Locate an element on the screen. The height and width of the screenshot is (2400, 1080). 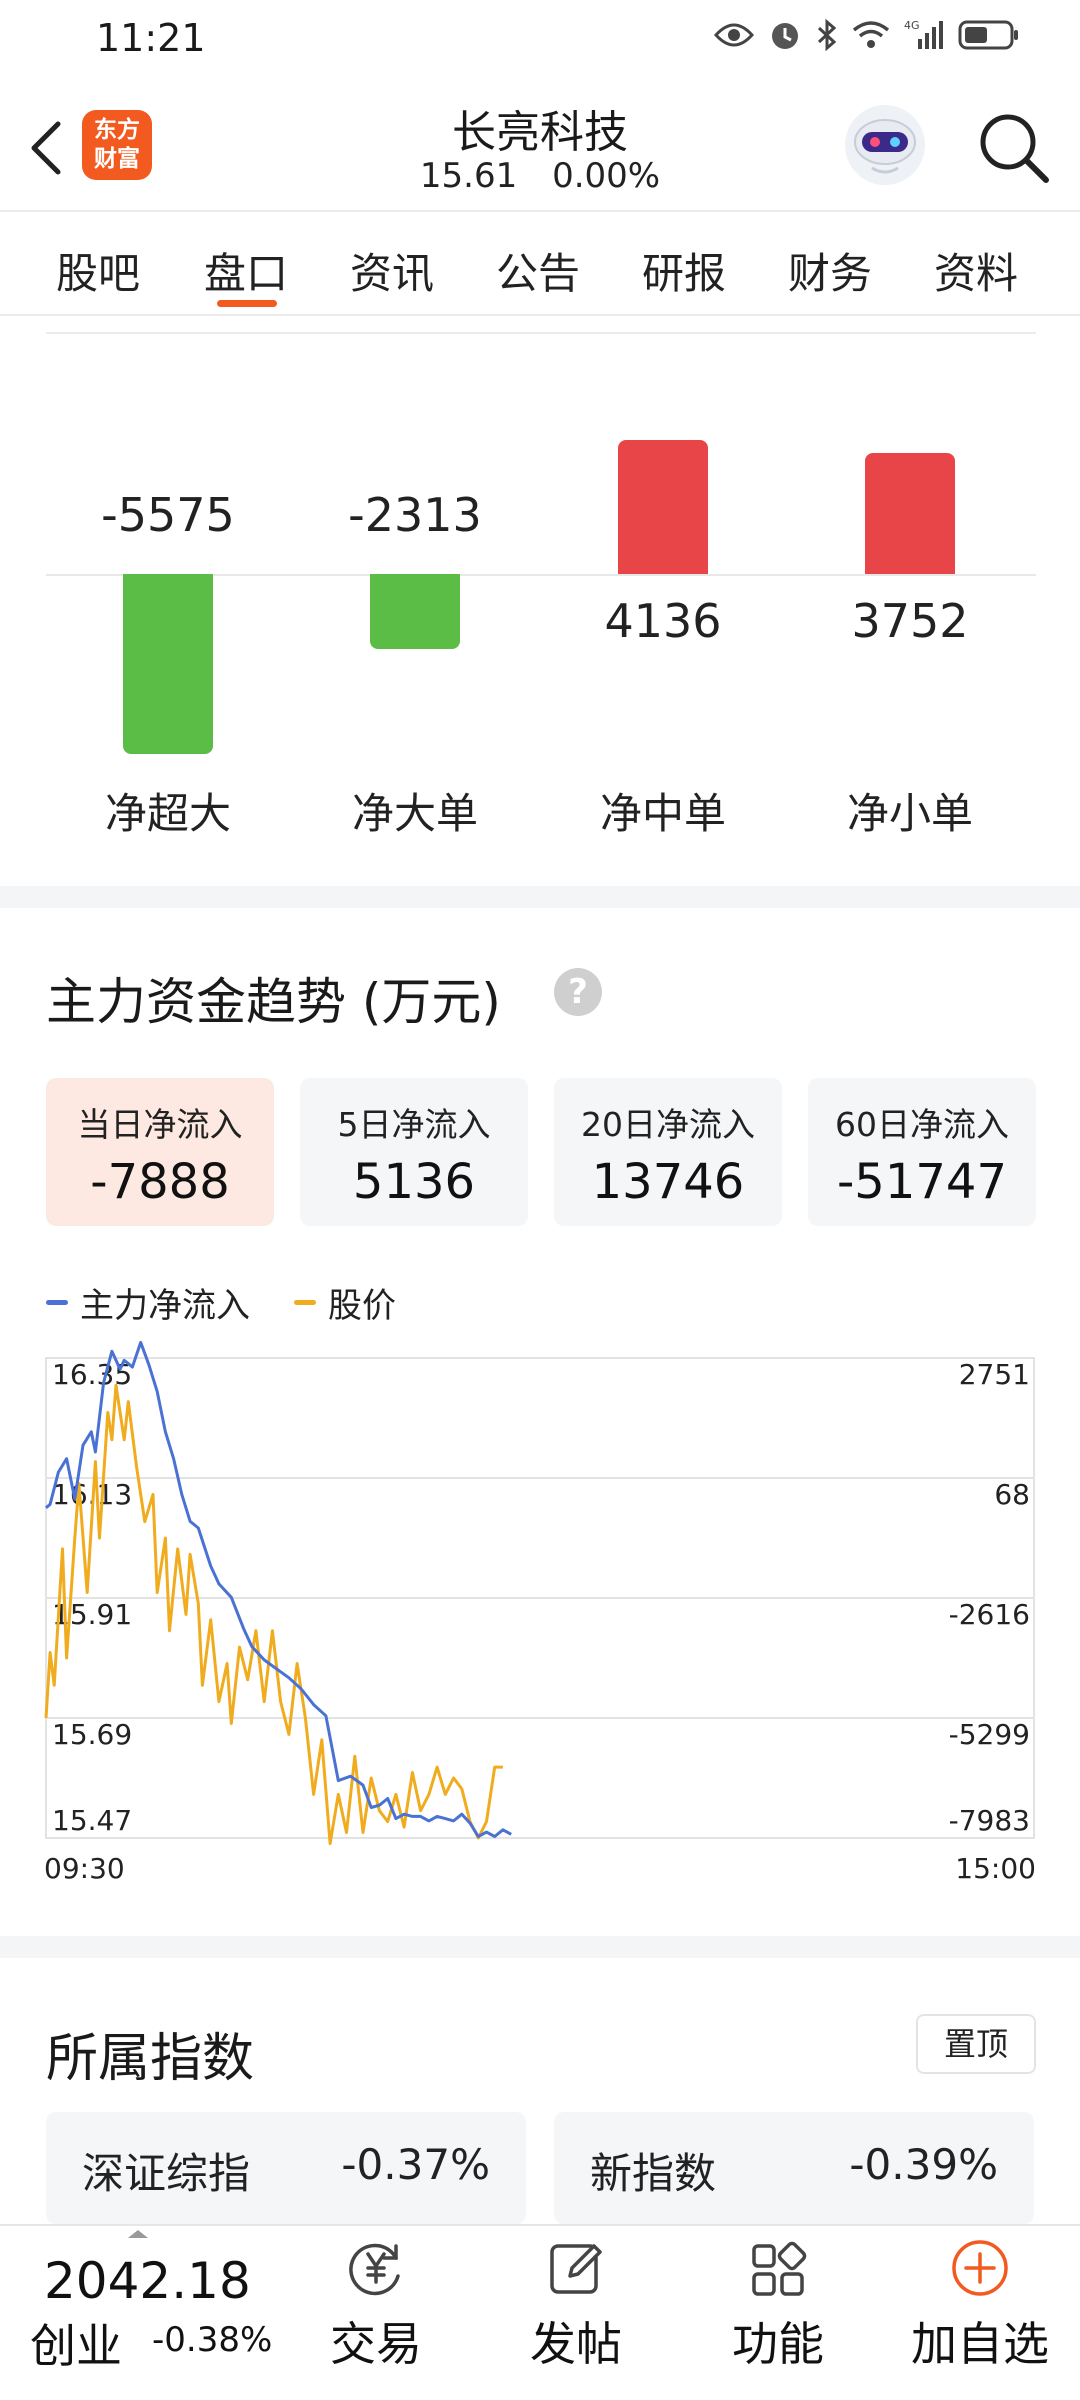
chart-legend: 主力净流入 股价 is located at coordinates (243, 1302).